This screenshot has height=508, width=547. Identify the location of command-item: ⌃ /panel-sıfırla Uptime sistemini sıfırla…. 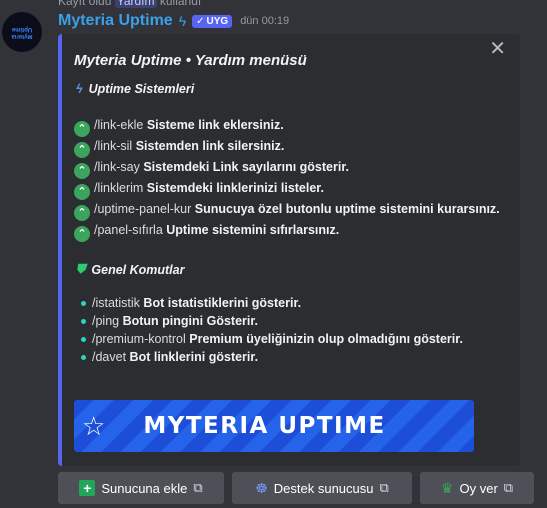
(294, 231).